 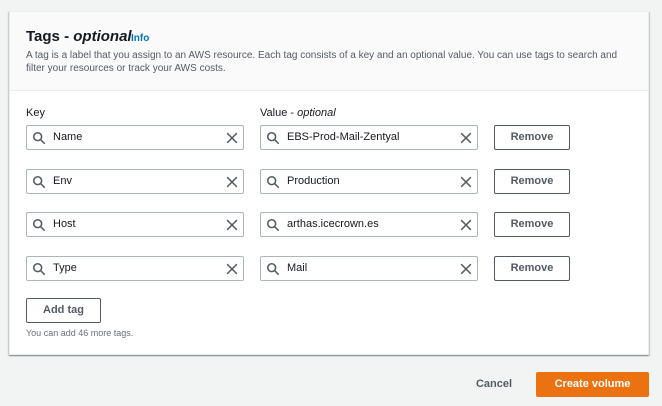 I want to click on tag-key-input: Host, so click(x=135, y=224).